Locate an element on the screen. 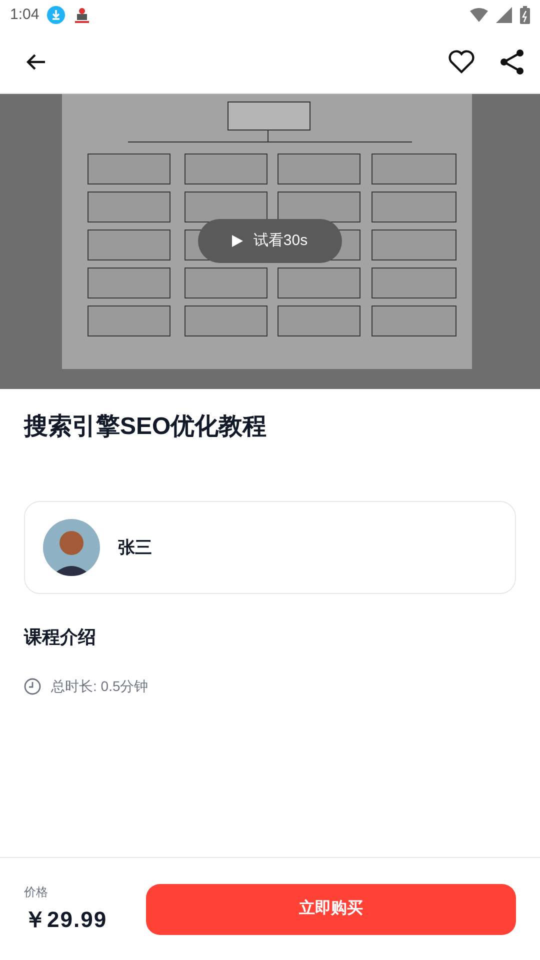 The height and width of the screenshot is (960, 540). heart-icon is located at coordinates (461, 62).